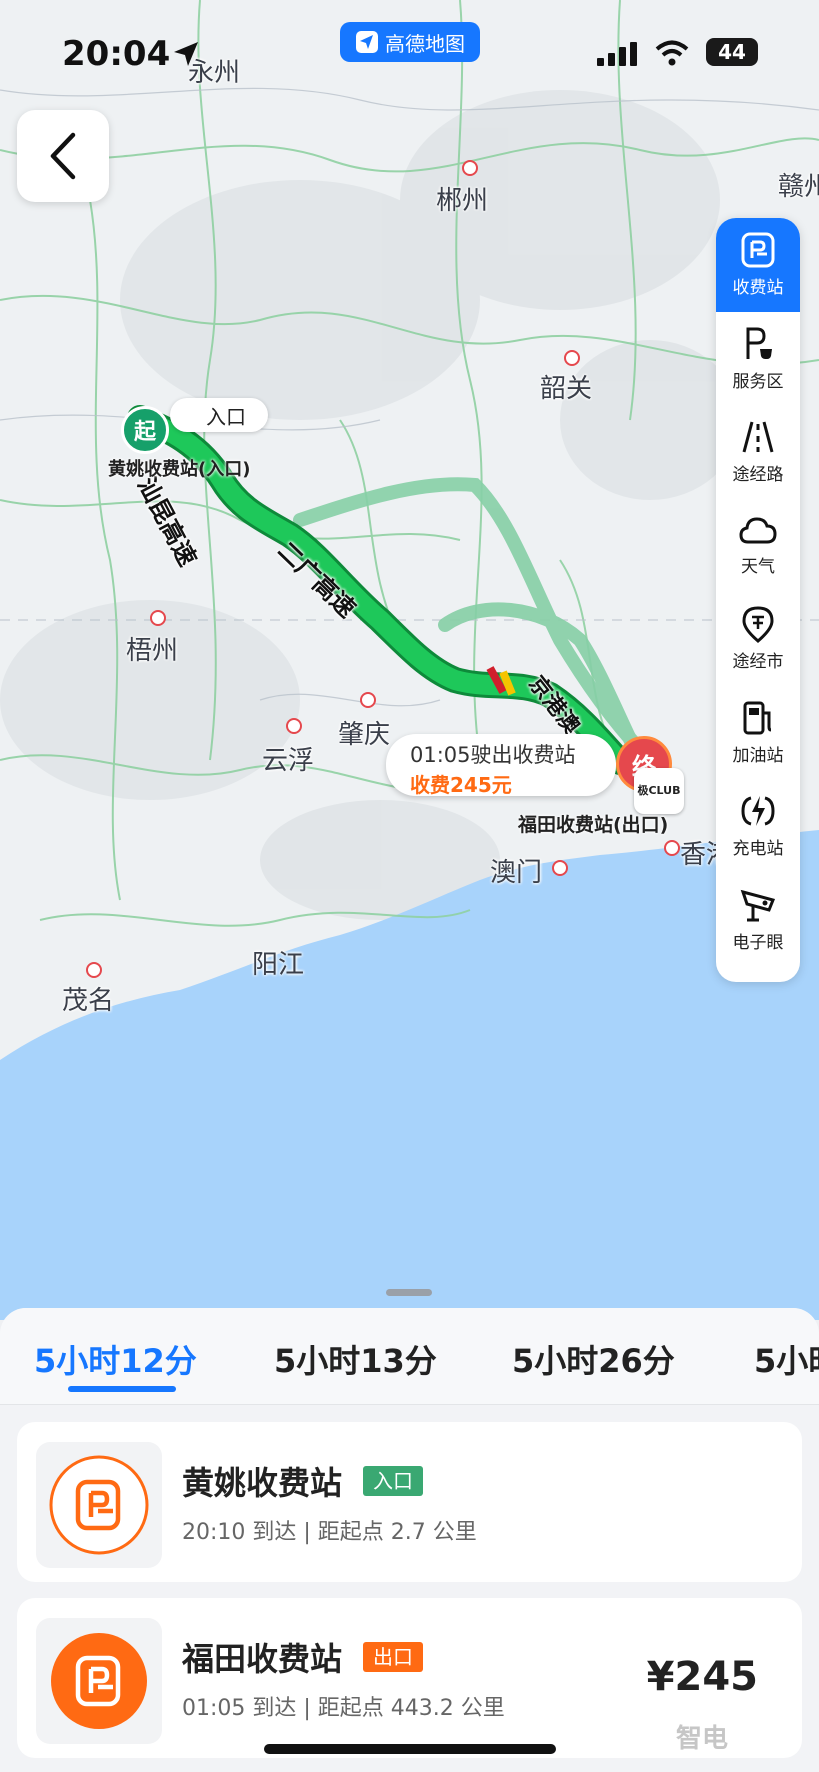 The image size is (819, 1772). I want to click on camera-icon, so click(758, 905).